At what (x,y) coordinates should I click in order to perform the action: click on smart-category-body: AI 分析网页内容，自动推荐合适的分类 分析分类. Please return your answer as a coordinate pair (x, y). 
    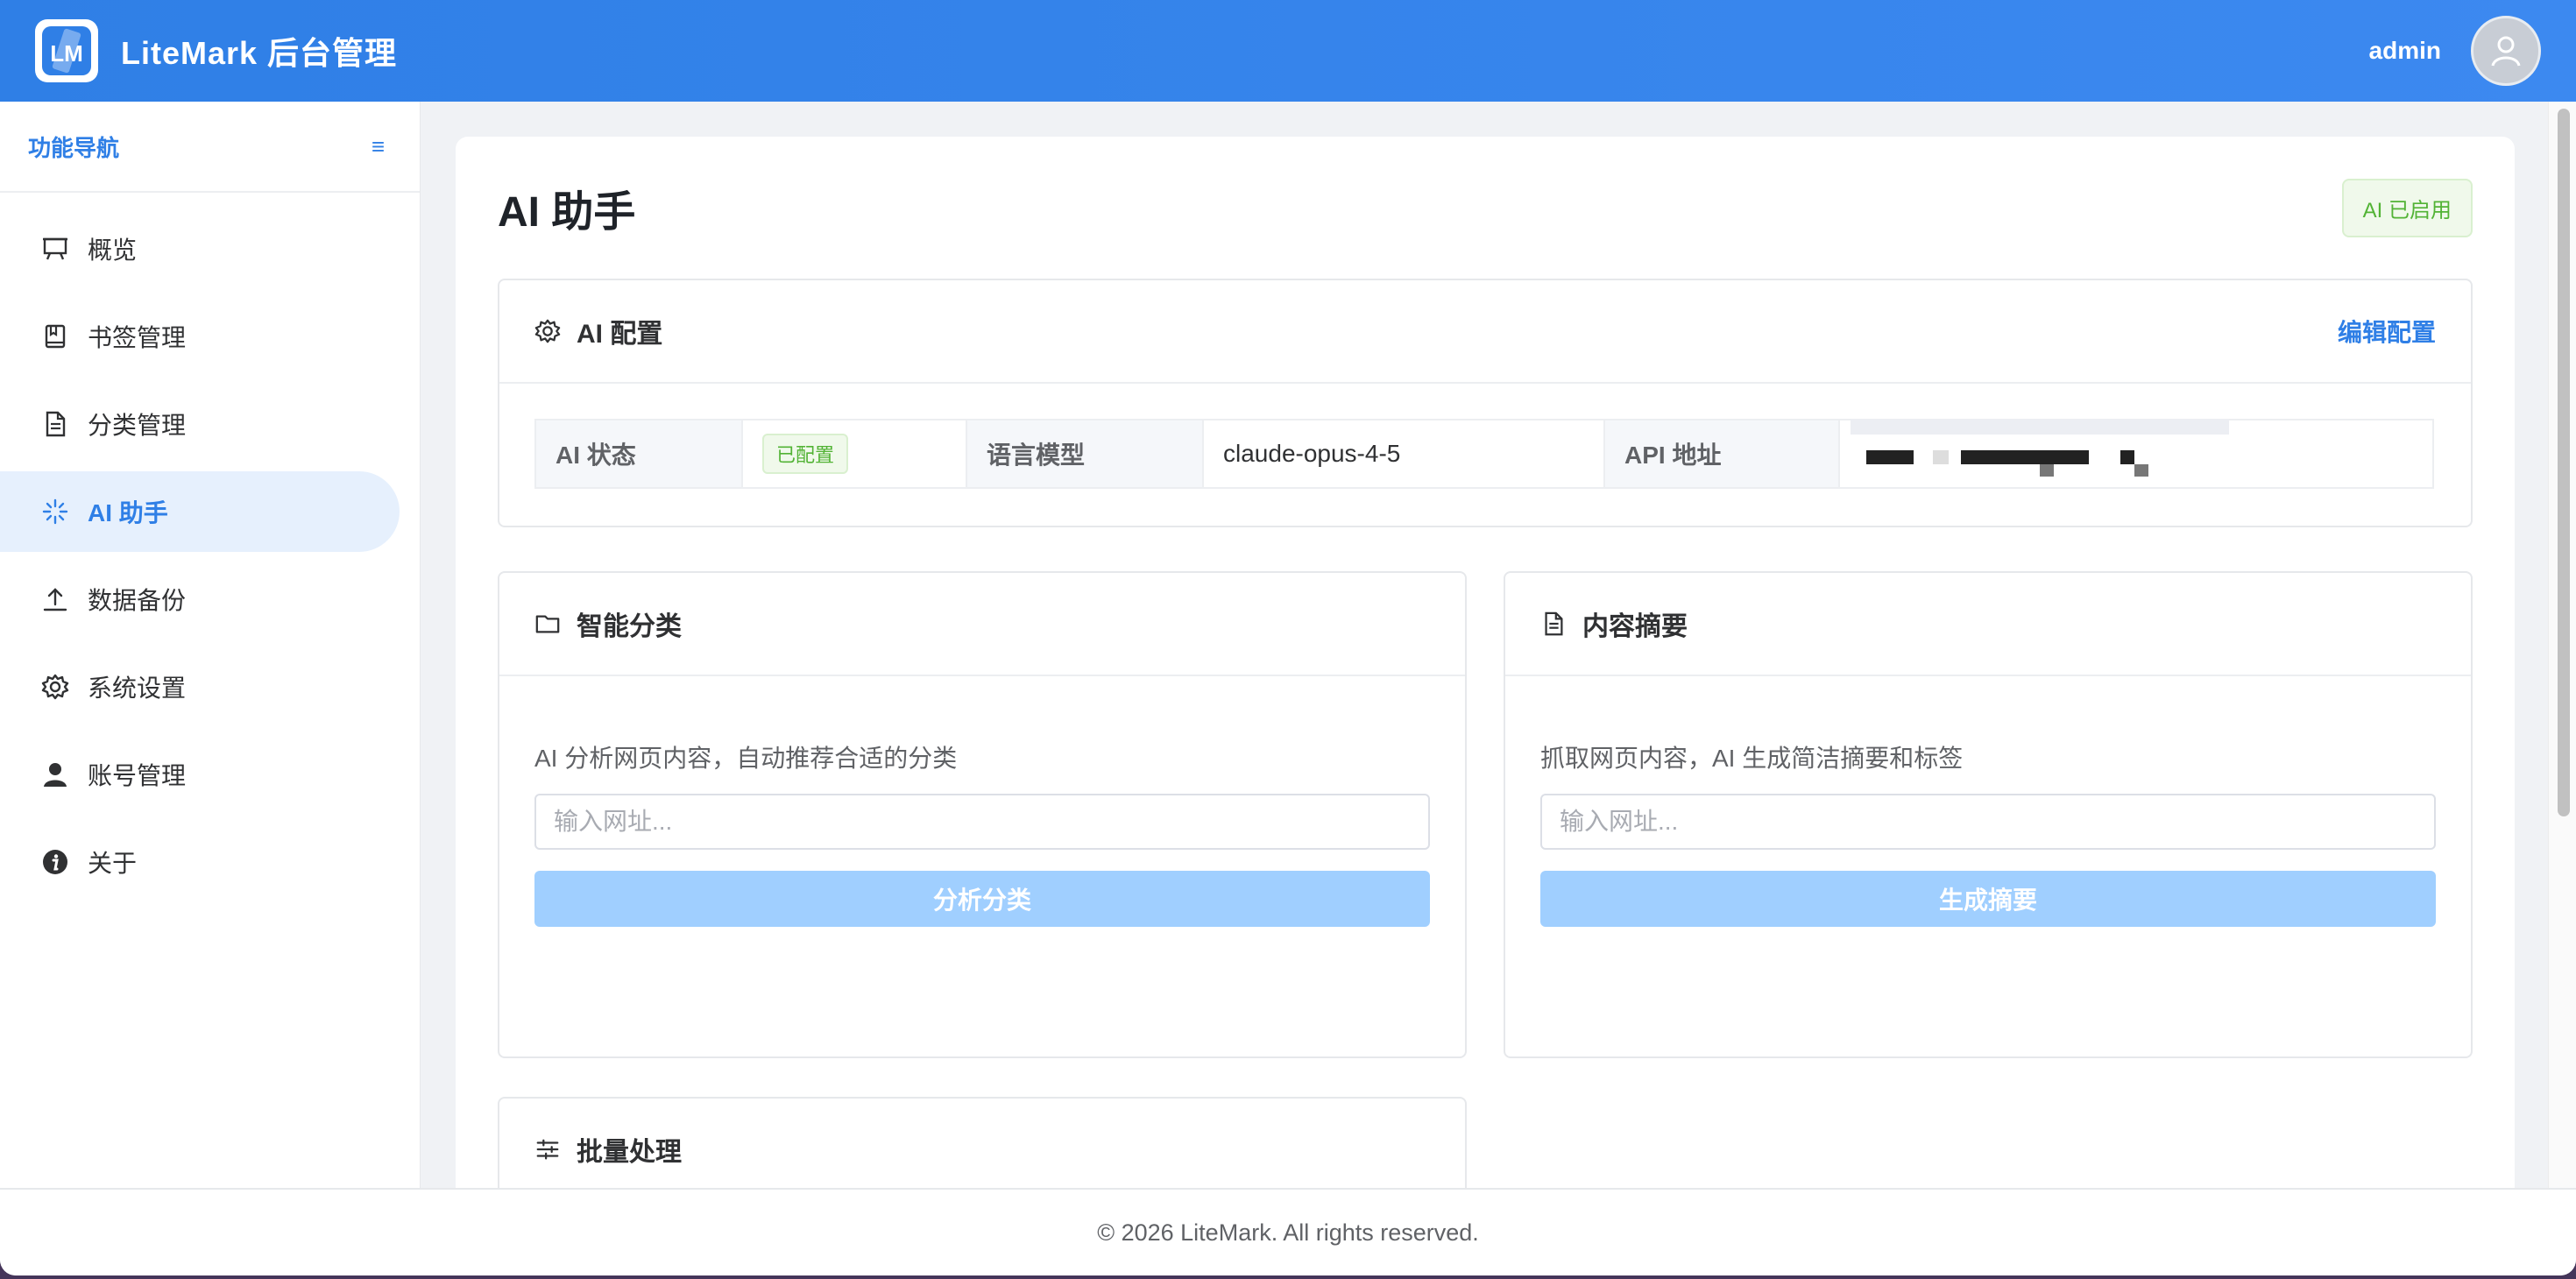
    Looking at the image, I should click on (982, 833).